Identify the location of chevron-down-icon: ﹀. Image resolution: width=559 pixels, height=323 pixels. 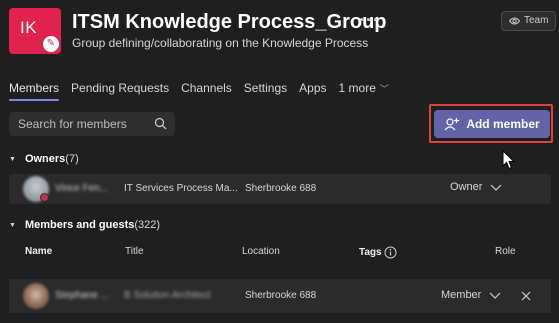
(384, 89).